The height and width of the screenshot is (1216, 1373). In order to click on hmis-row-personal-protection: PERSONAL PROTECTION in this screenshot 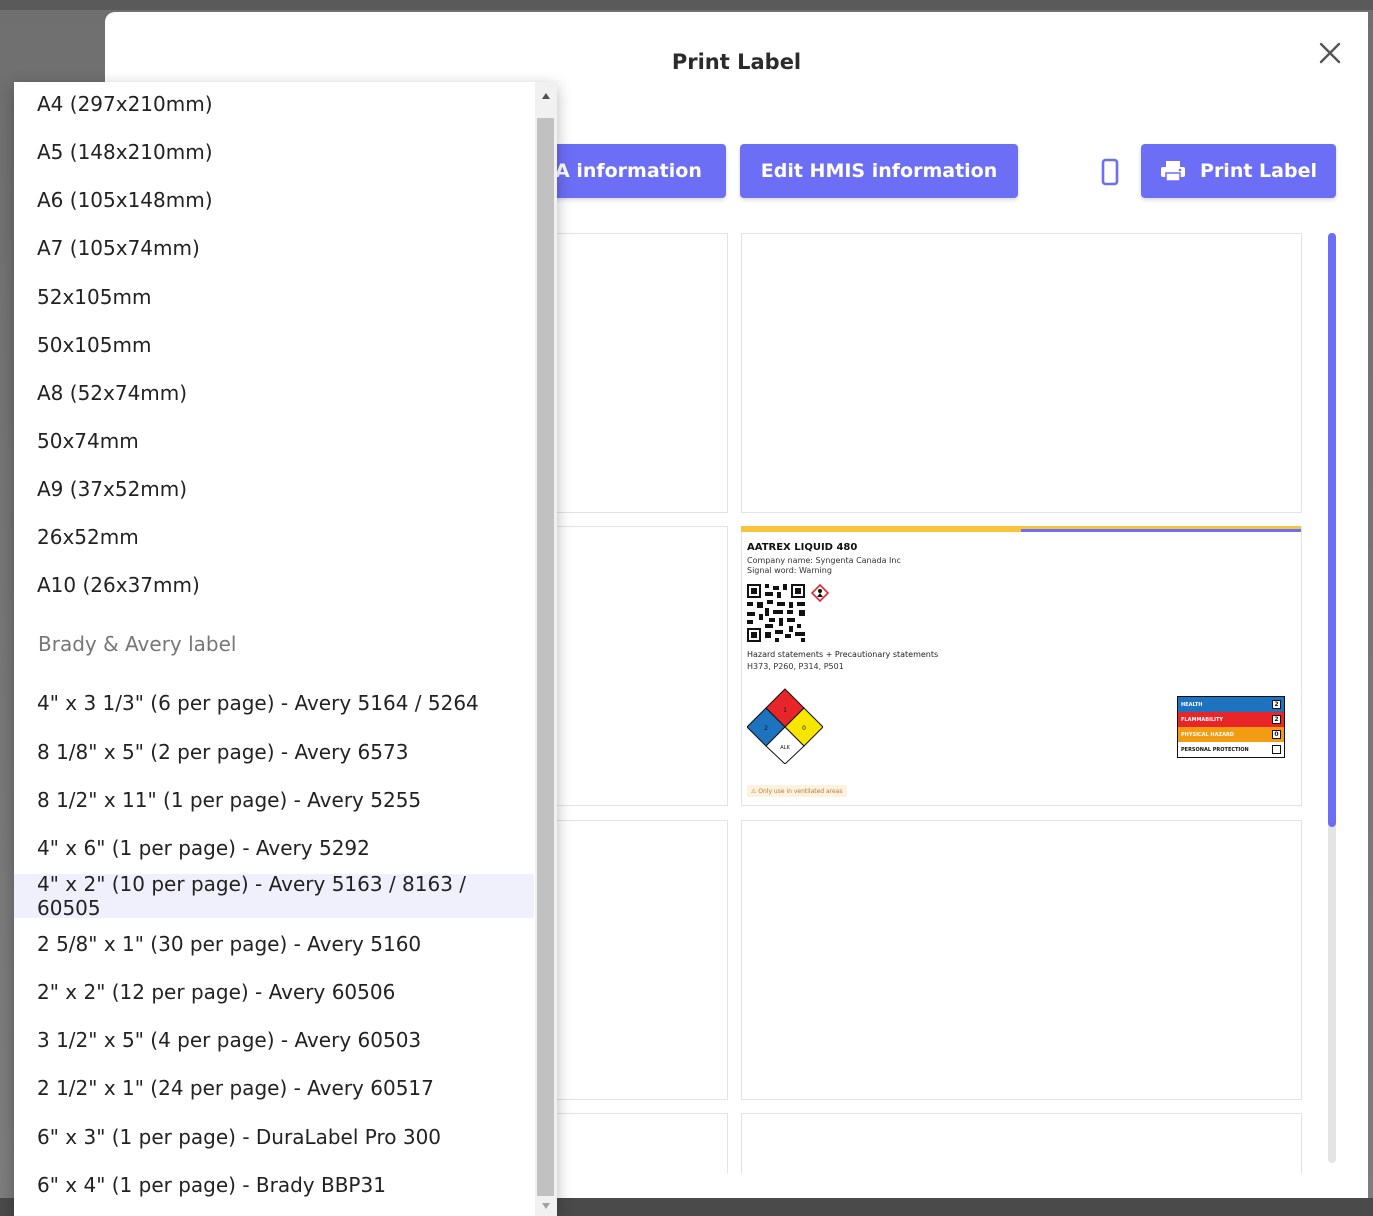, I will do `click(1231, 749)`.